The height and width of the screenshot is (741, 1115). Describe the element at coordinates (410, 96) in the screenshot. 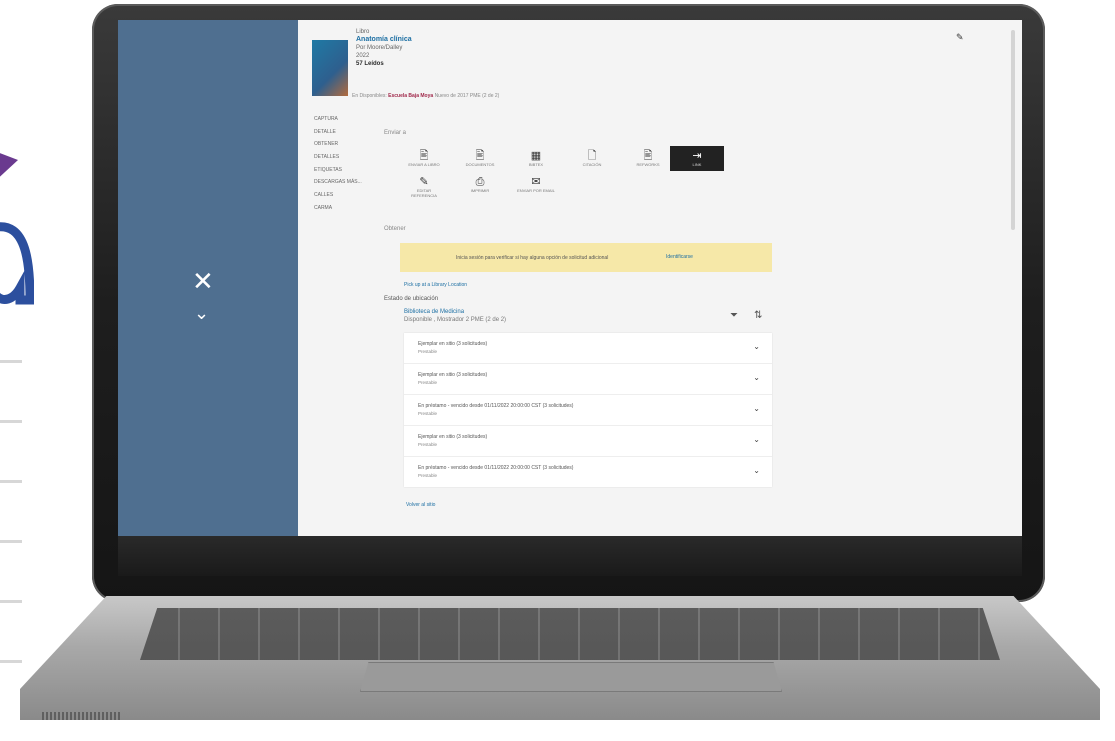

I see `holdings-location: Escuela Baja Moya` at that location.